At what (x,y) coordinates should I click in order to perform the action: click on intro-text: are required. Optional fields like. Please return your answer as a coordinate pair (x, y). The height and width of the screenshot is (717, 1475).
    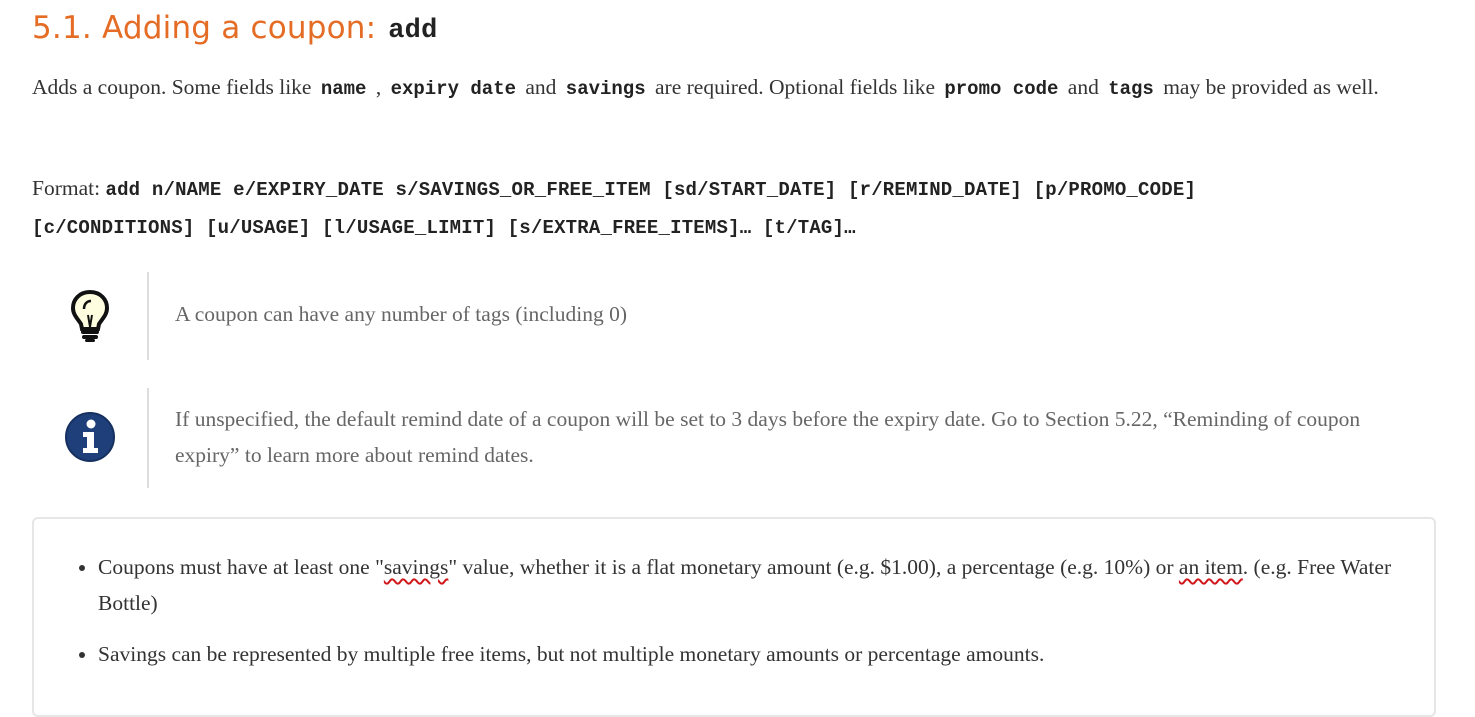
    Looking at the image, I should click on (795, 87).